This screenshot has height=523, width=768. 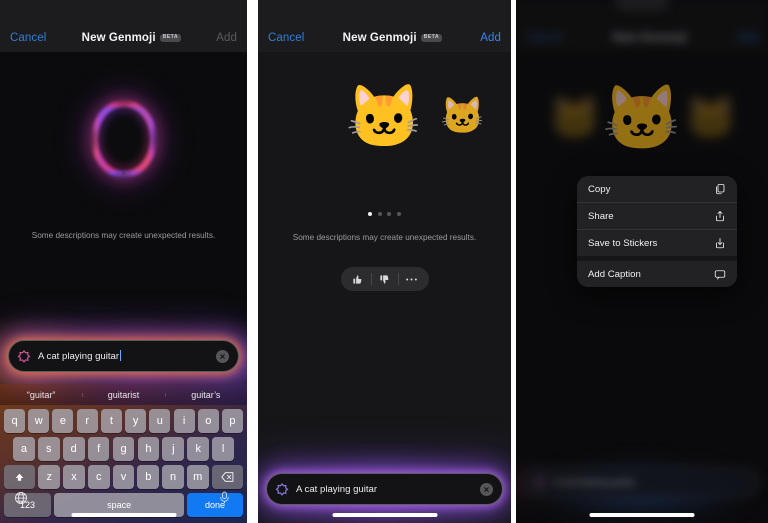 I want to click on menu-item-label: Save to Stickers, so click(x=623, y=243).